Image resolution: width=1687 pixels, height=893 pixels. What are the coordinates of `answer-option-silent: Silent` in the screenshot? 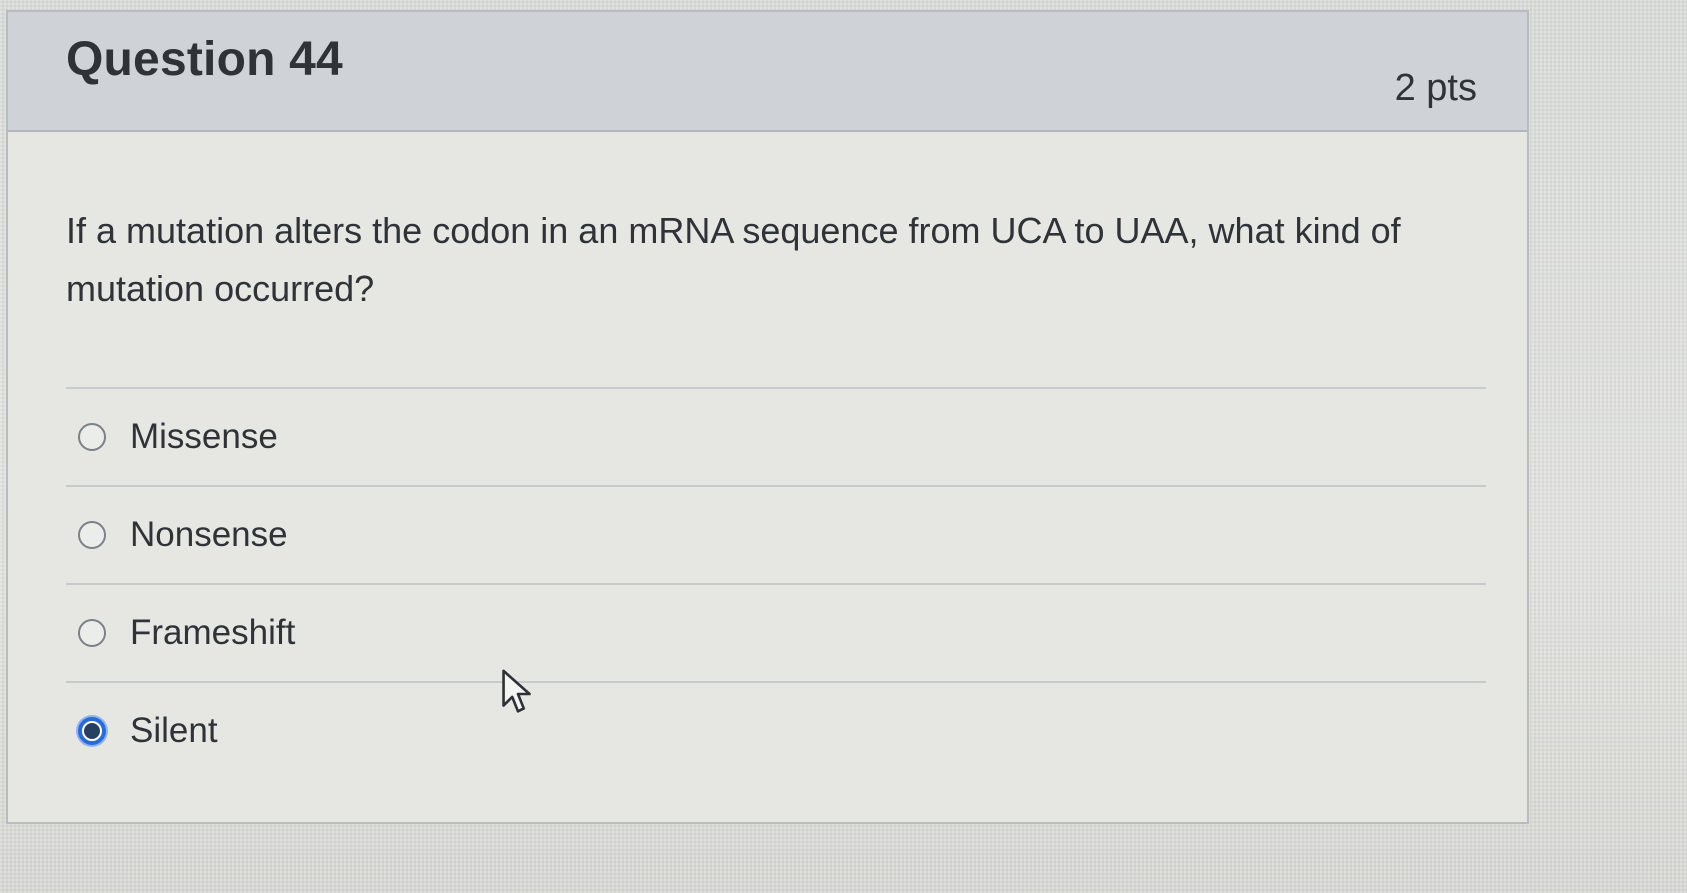 It's located at (776, 730).